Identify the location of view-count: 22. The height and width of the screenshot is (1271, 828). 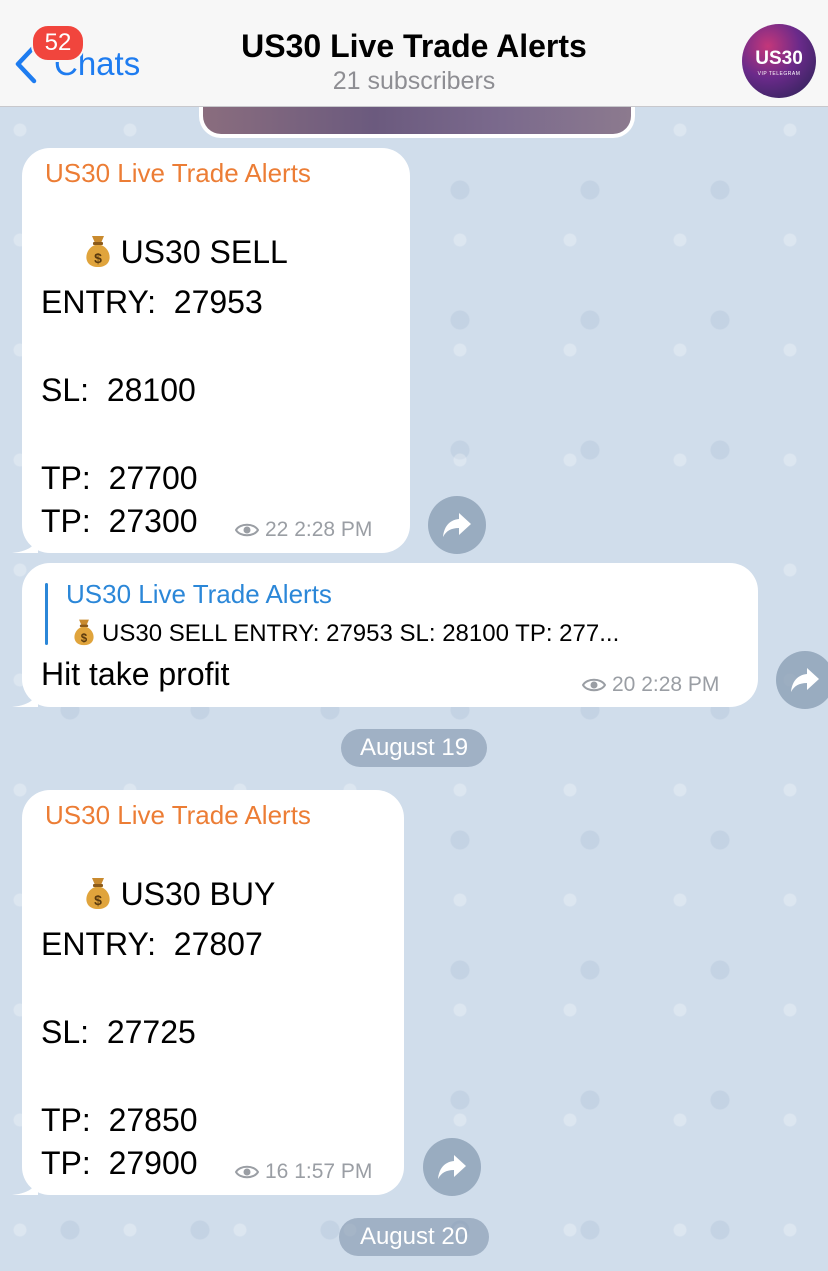
(277, 529).